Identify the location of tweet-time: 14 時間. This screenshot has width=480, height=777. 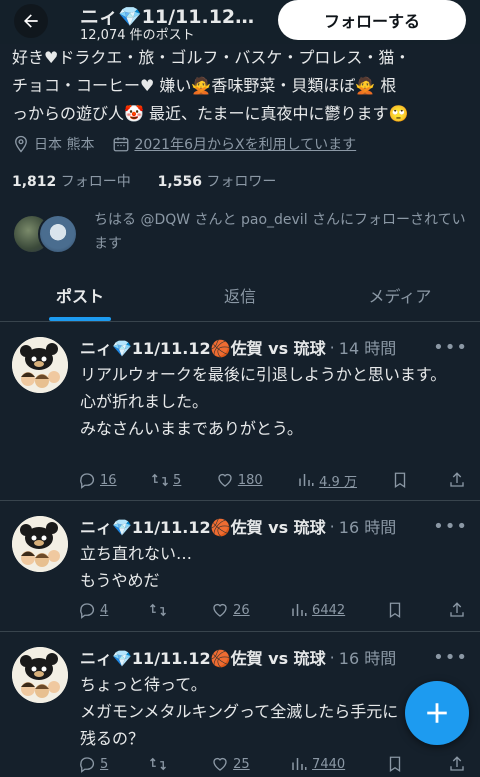
(367, 347).